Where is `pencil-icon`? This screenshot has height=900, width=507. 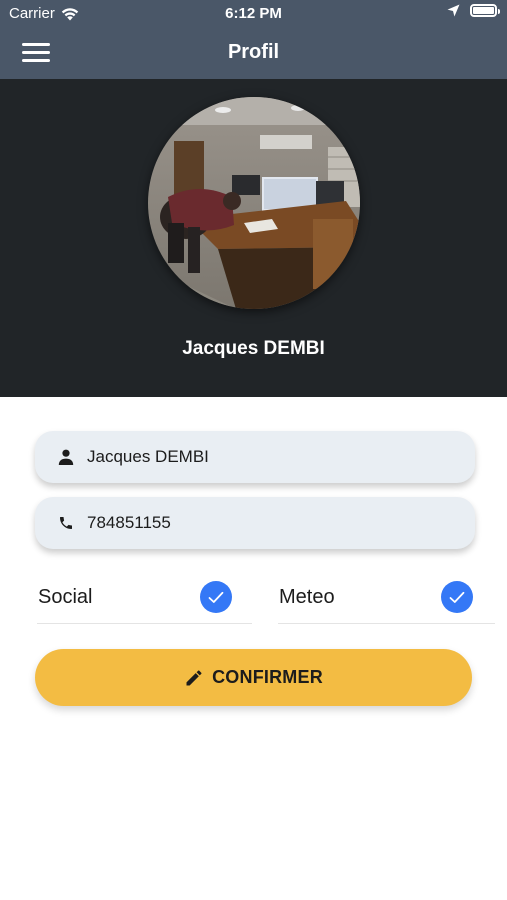 pencil-icon is located at coordinates (194, 677).